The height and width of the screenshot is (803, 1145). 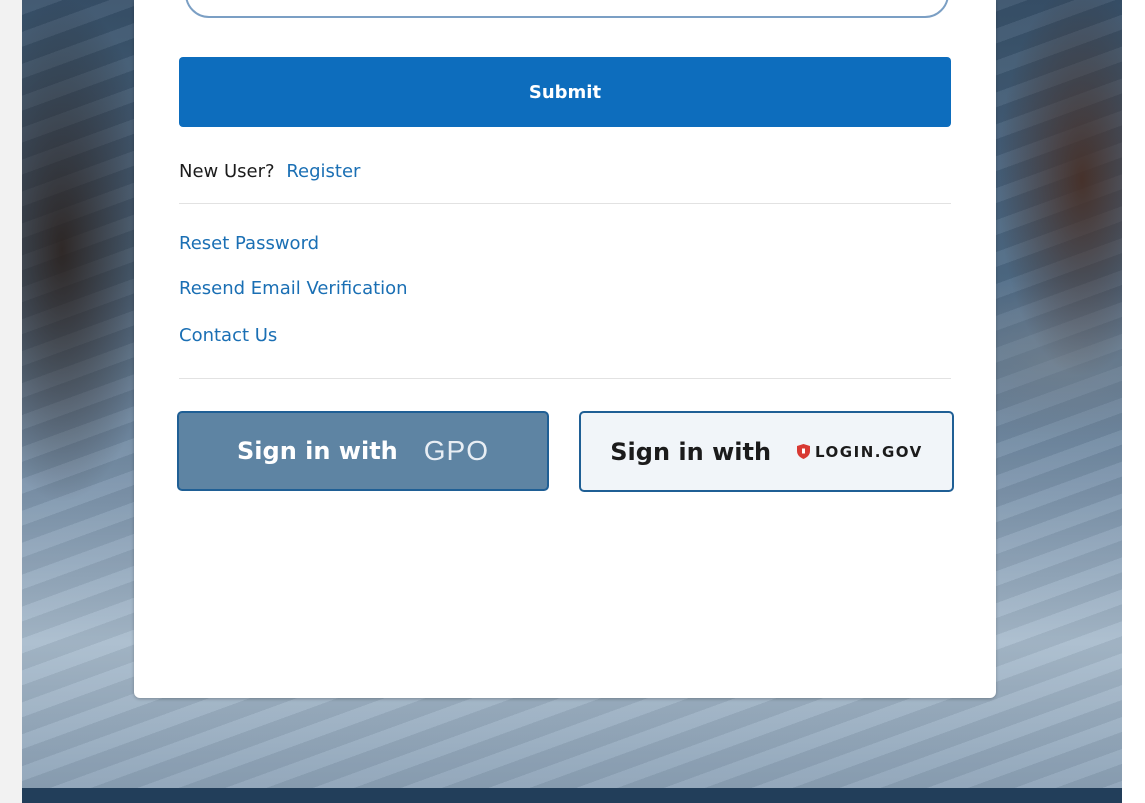 I want to click on logingov-logo-text: LOGIN.GOV, so click(x=869, y=451).